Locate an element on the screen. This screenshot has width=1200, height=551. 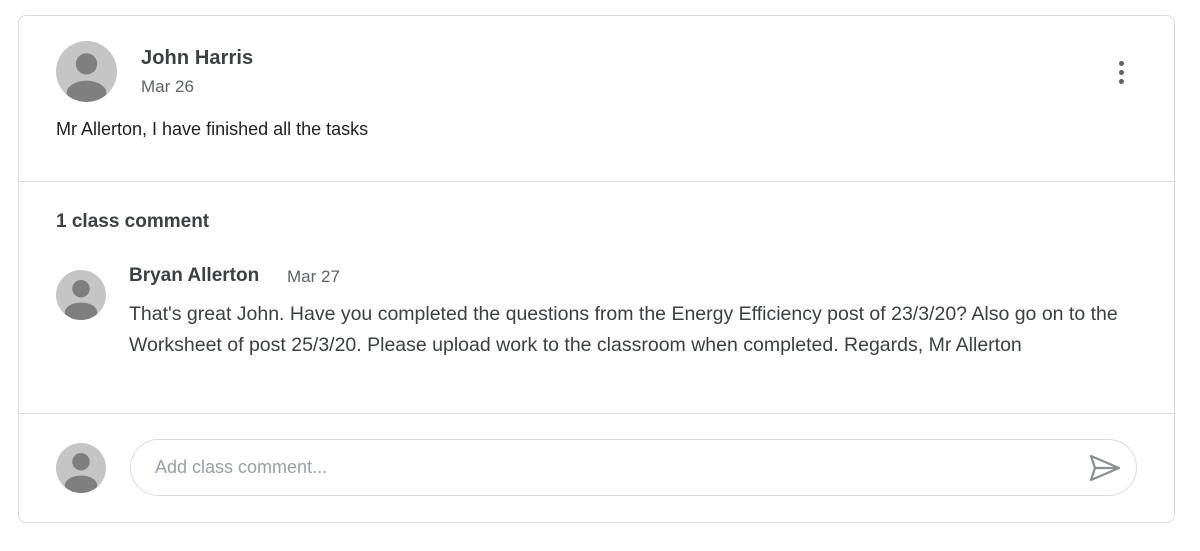
send-icon is located at coordinates (1105, 468).